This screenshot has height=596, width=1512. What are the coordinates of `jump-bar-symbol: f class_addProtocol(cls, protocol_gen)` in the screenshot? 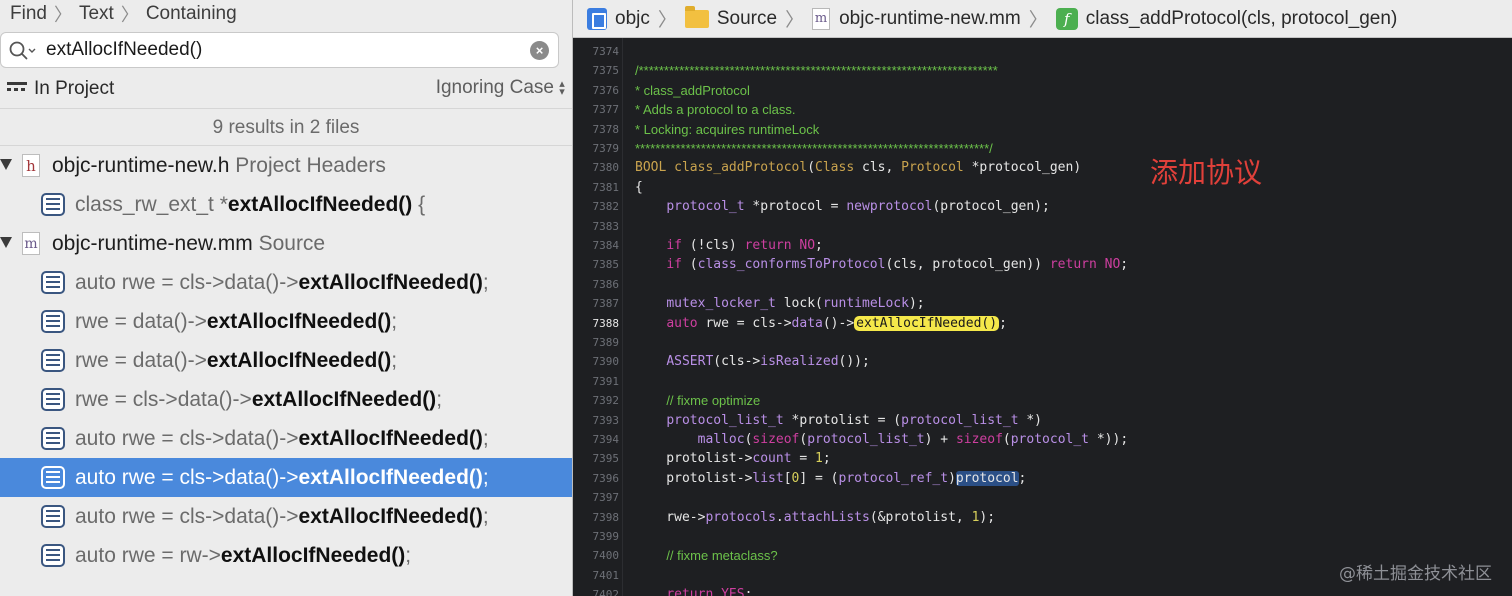 It's located at (1226, 18).